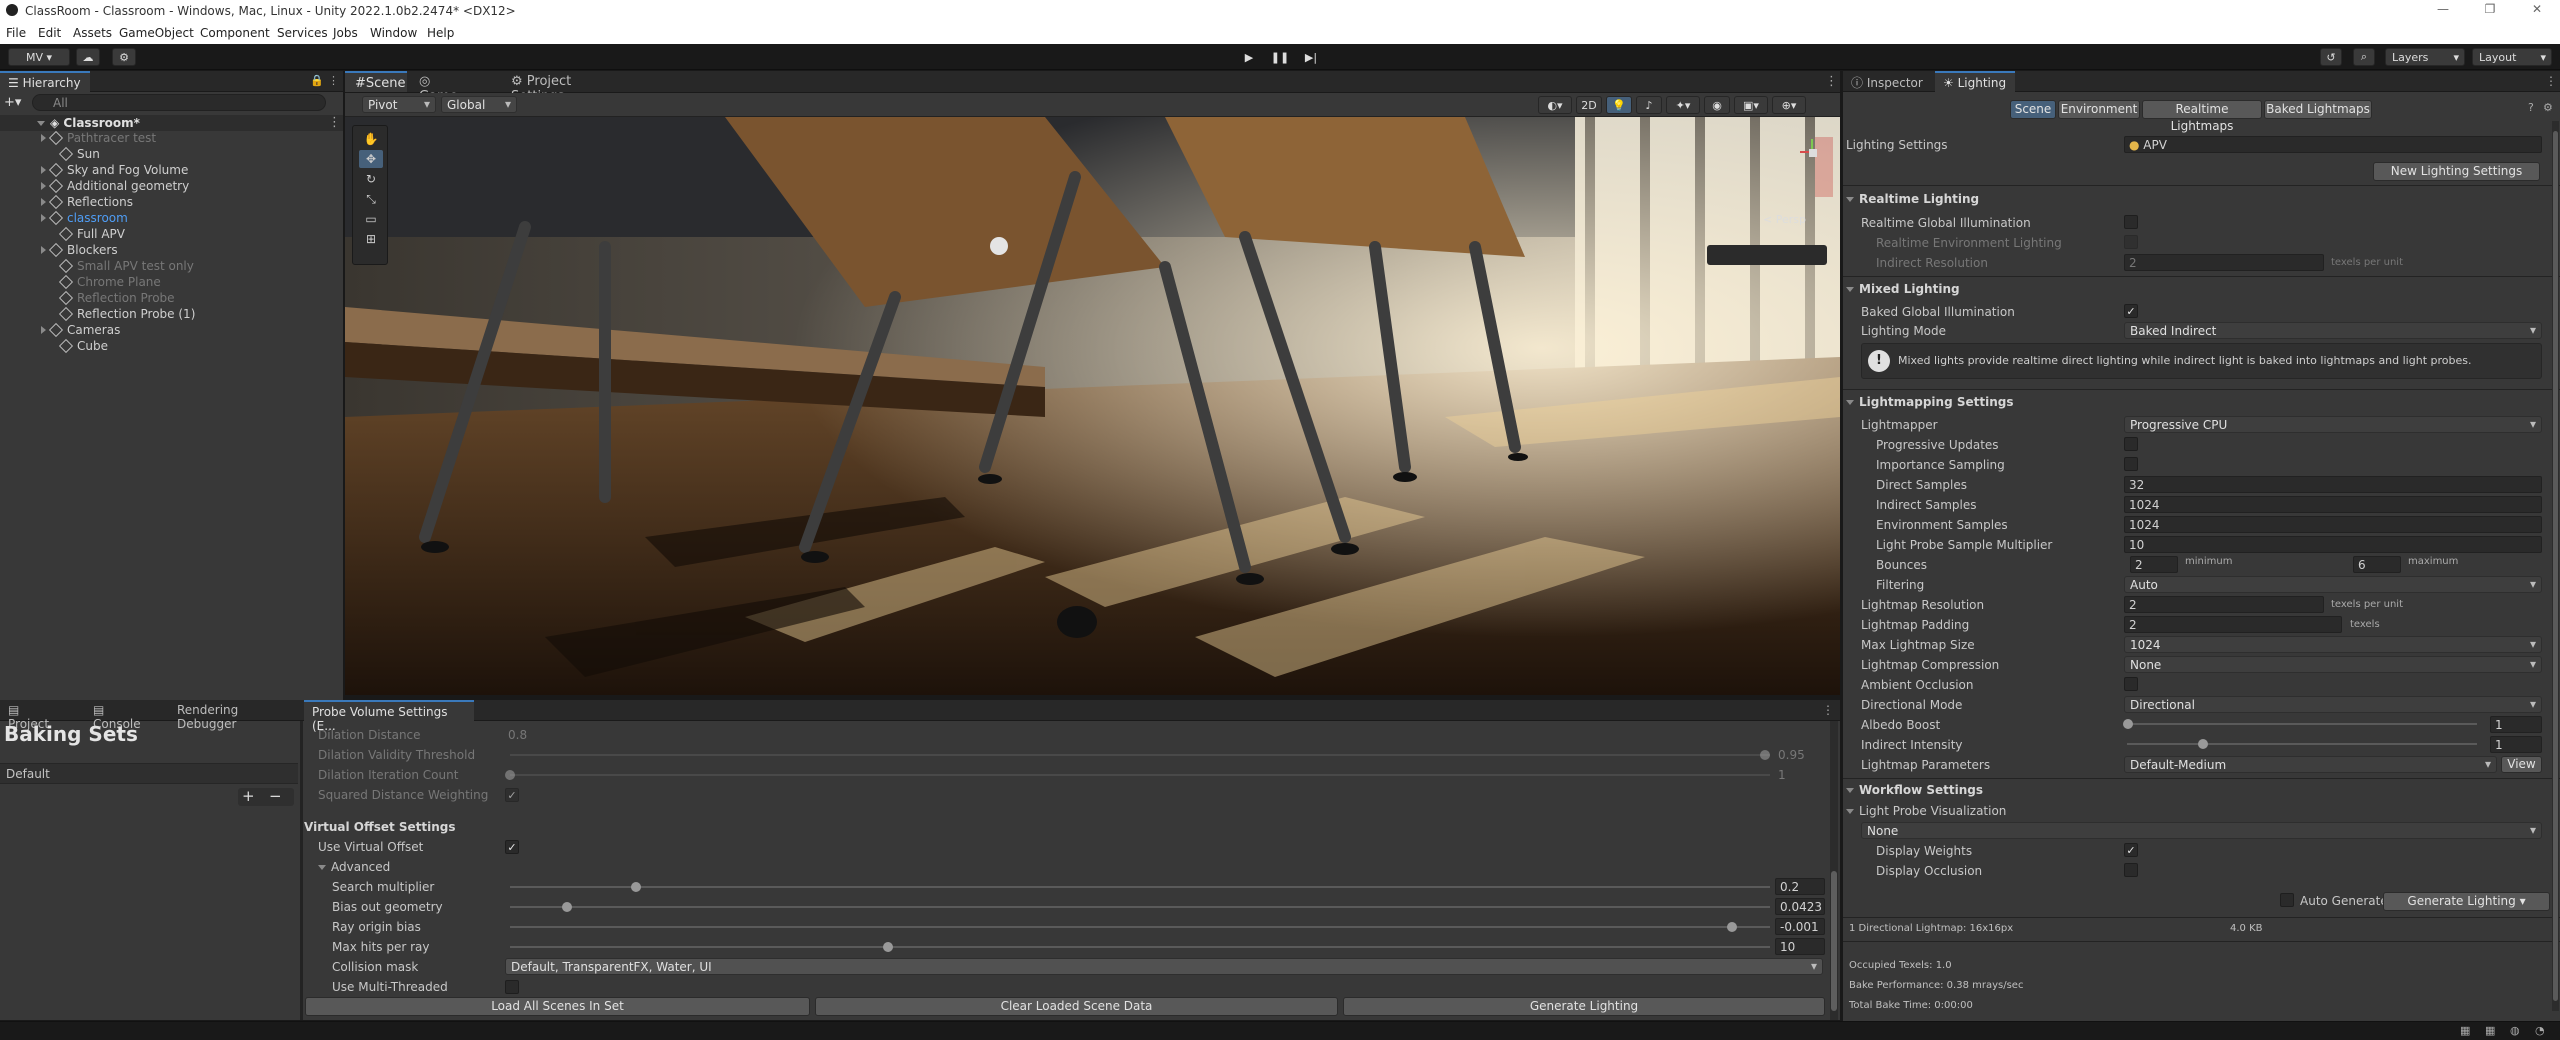 The height and width of the screenshot is (1040, 2560). I want to click on global-dropdown: Global, so click(479, 104).